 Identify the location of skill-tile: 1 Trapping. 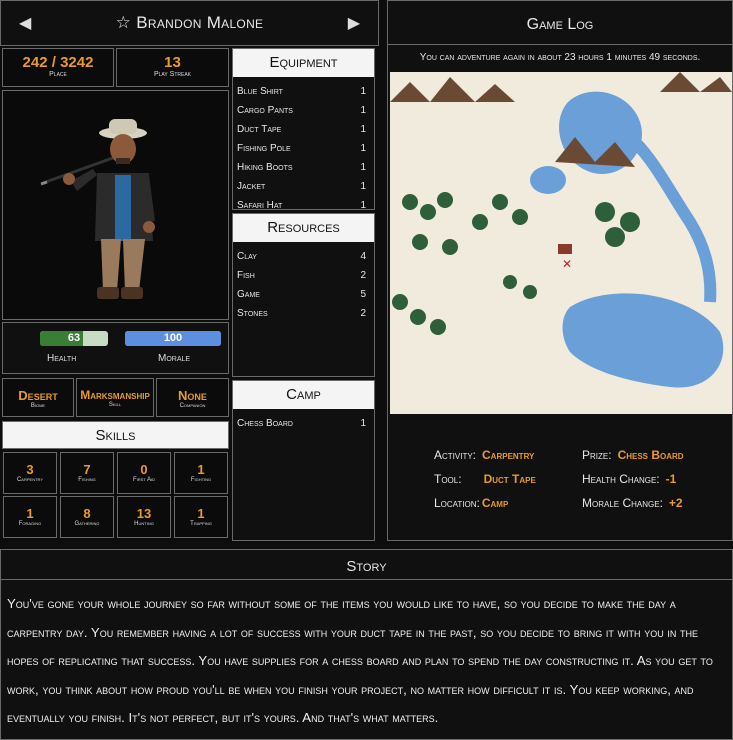
(201, 517).